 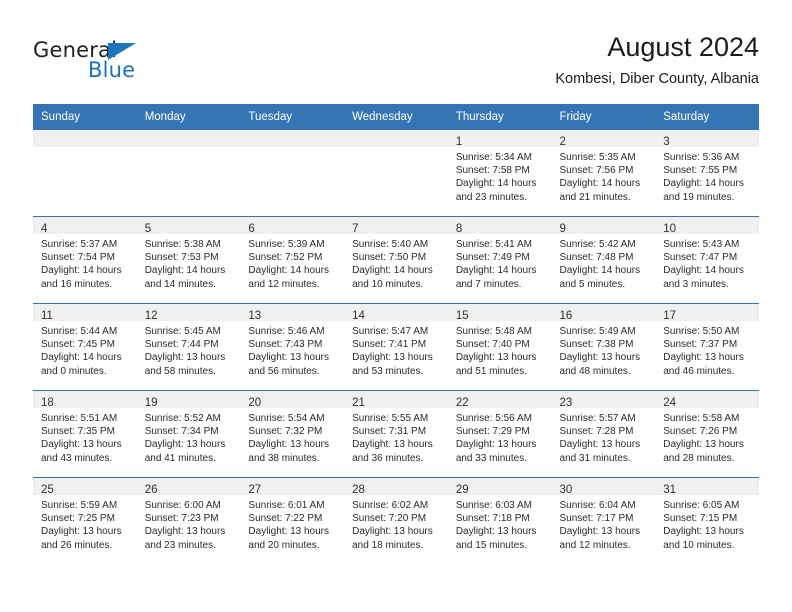 I want to click on sunset-text: Sunset: 7:58 PM, so click(x=492, y=171).